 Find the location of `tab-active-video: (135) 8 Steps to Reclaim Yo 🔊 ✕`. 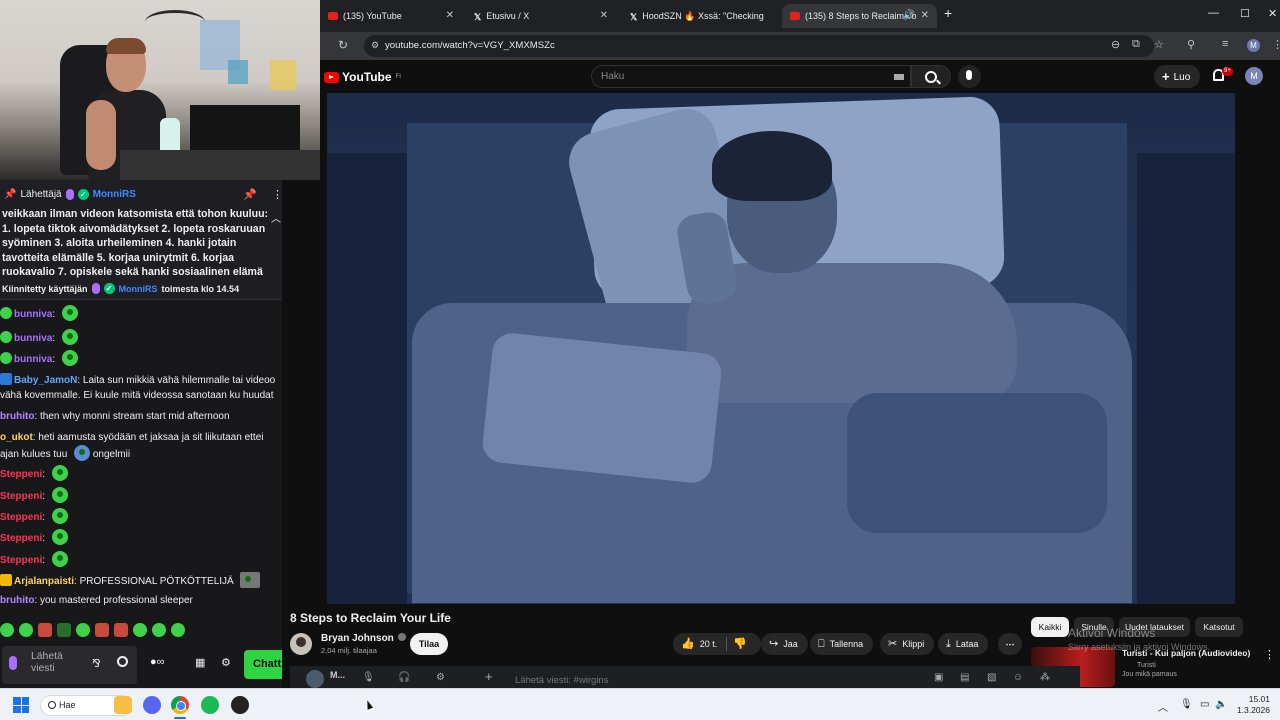

tab-active-video: (135) 8 Steps to Reclaim Yo 🔊 ✕ is located at coordinates (859, 16).